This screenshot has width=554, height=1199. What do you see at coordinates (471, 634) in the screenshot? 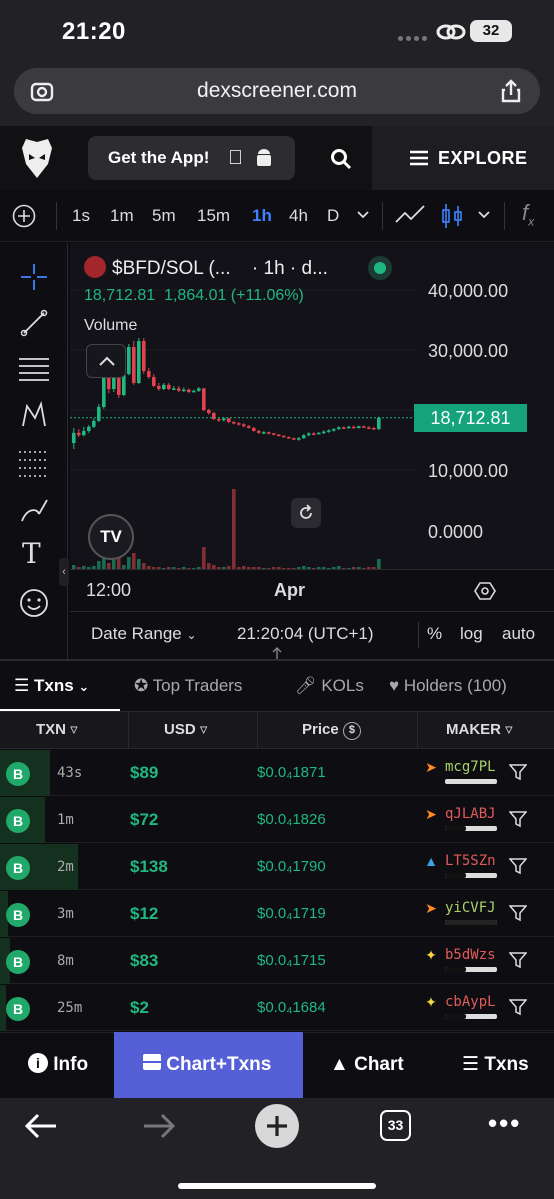
I see `log-scale-toggle: log` at bounding box center [471, 634].